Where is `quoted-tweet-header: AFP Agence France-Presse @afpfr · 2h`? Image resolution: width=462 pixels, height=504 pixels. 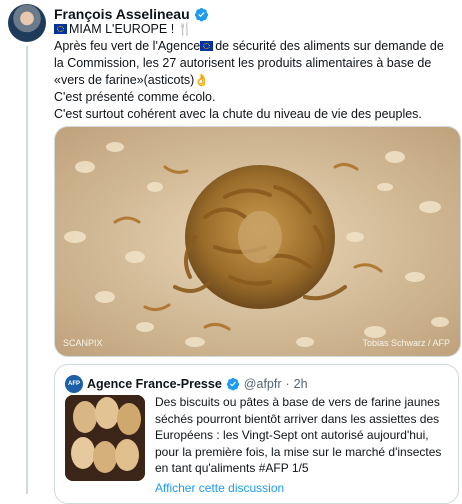 quoted-tweet-header: AFP Agence France-Presse @afpfr · 2h is located at coordinates (186, 384).